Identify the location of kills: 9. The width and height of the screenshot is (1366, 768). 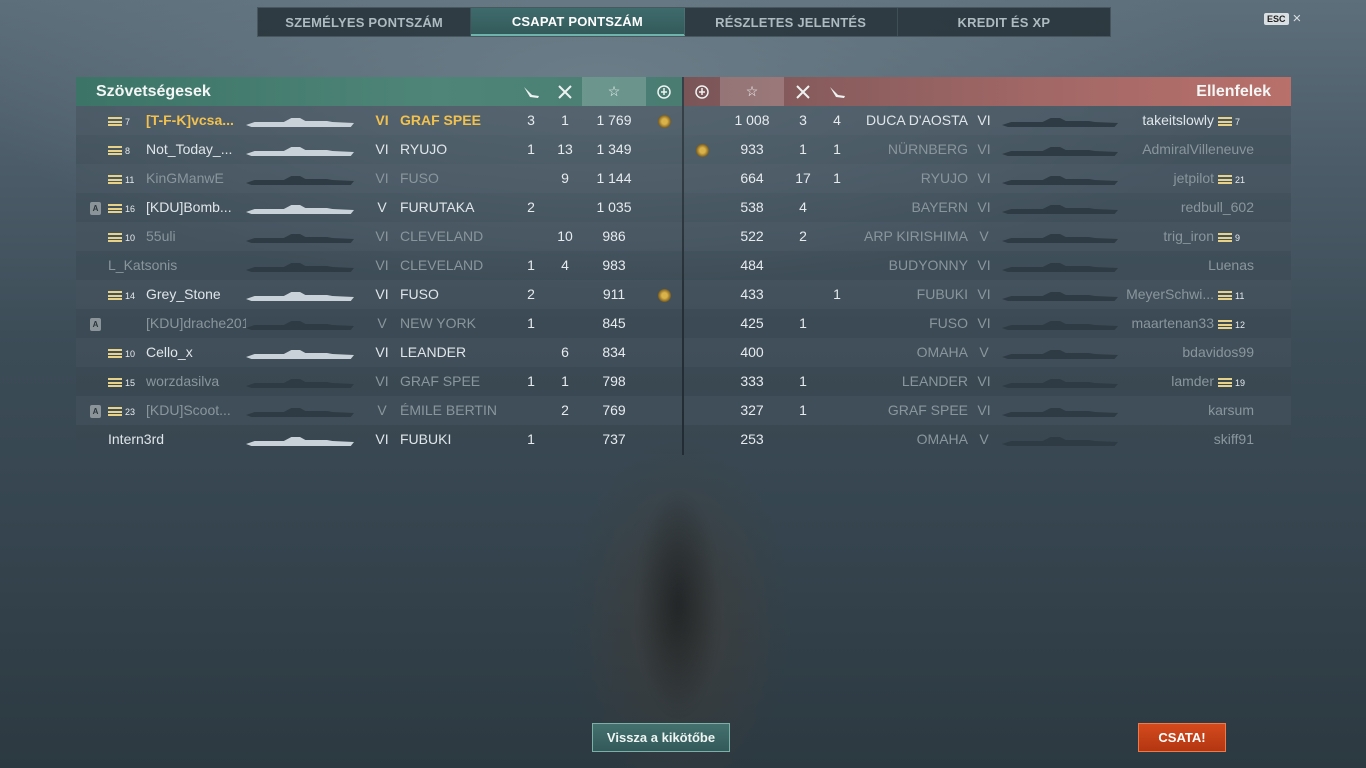
(565, 178).